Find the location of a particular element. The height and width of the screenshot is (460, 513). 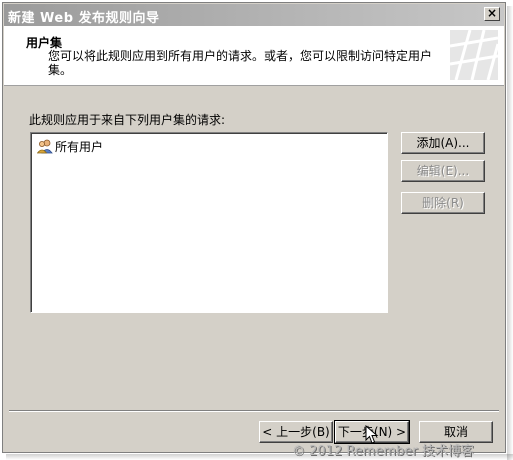

user-group-icon is located at coordinates (45, 146).